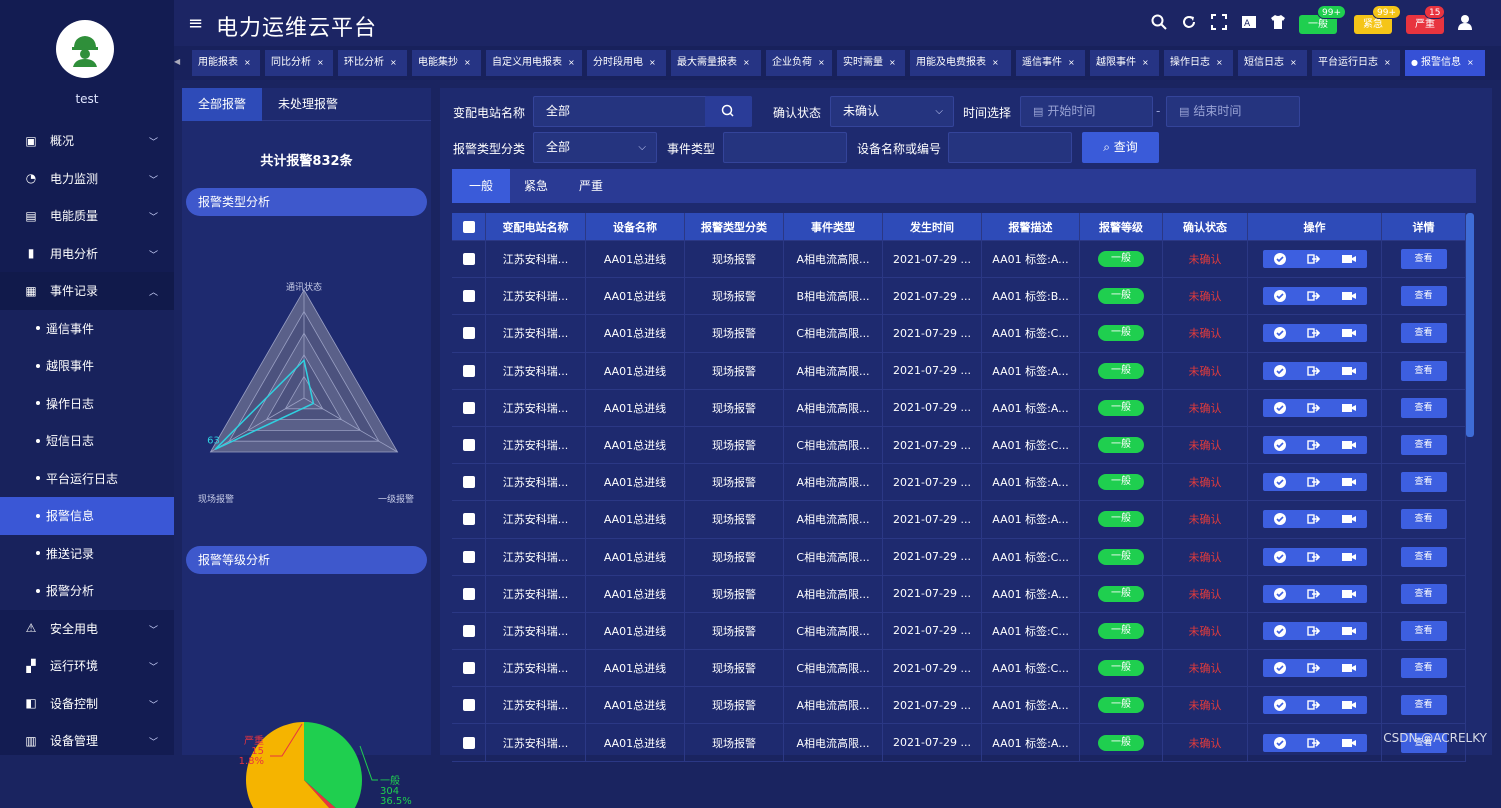 The width and height of the screenshot is (1501, 808). What do you see at coordinates (1159, 23) in the screenshot?
I see `search-icon` at bounding box center [1159, 23].